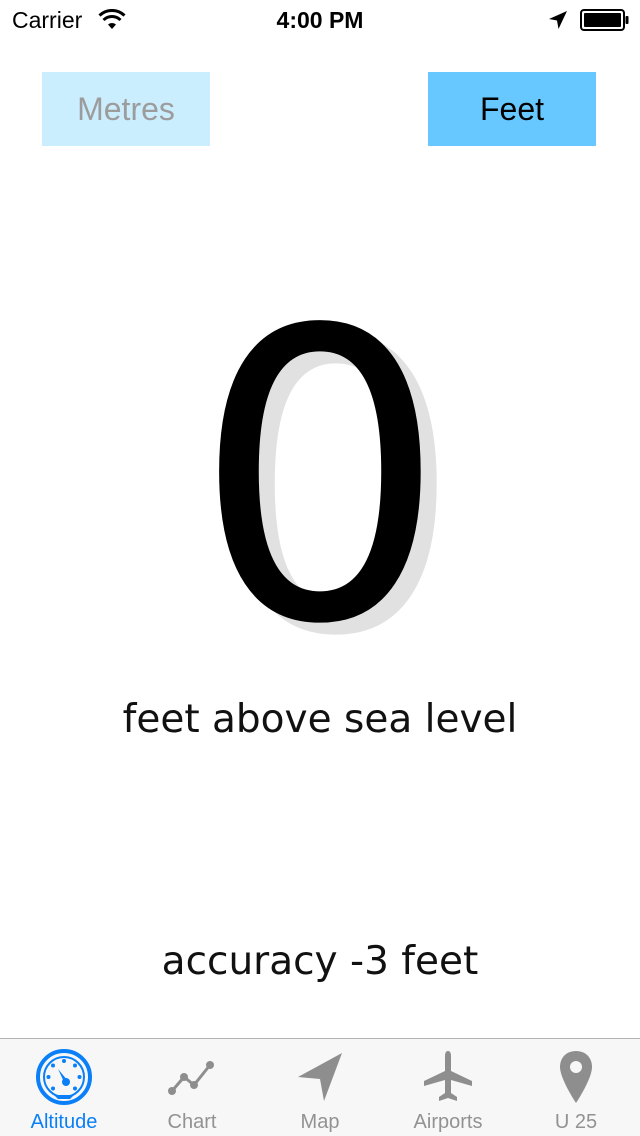 The height and width of the screenshot is (1136, 640). I want to click on tab-u25: U 25, so click(576, 1087).